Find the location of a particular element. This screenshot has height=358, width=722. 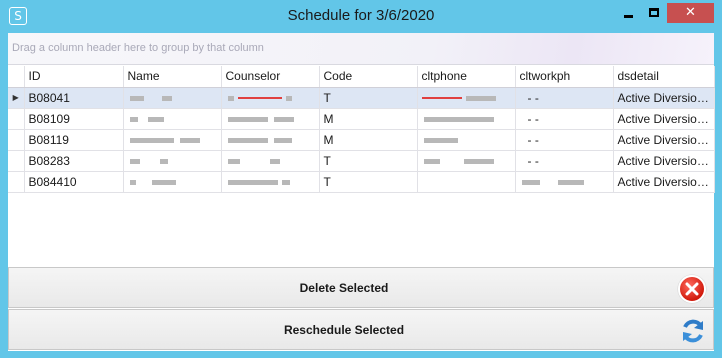

cell-cltworkph is located at coordinates (564, 182).